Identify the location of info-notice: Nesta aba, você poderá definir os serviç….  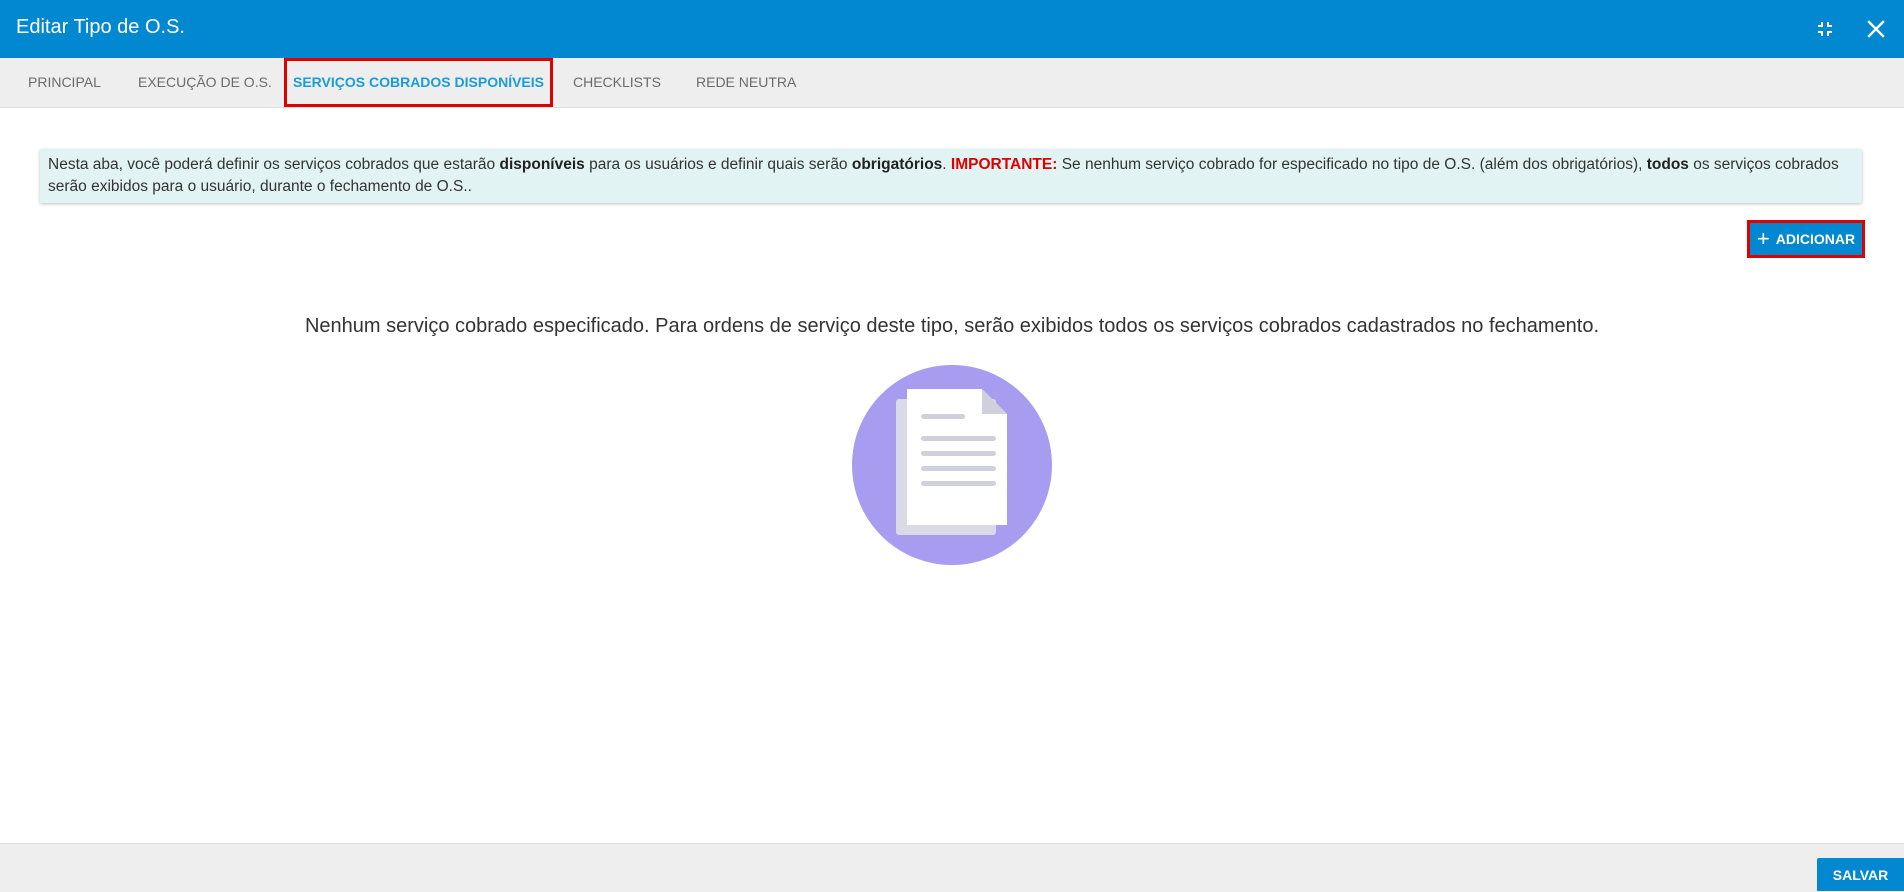
(951, 176).